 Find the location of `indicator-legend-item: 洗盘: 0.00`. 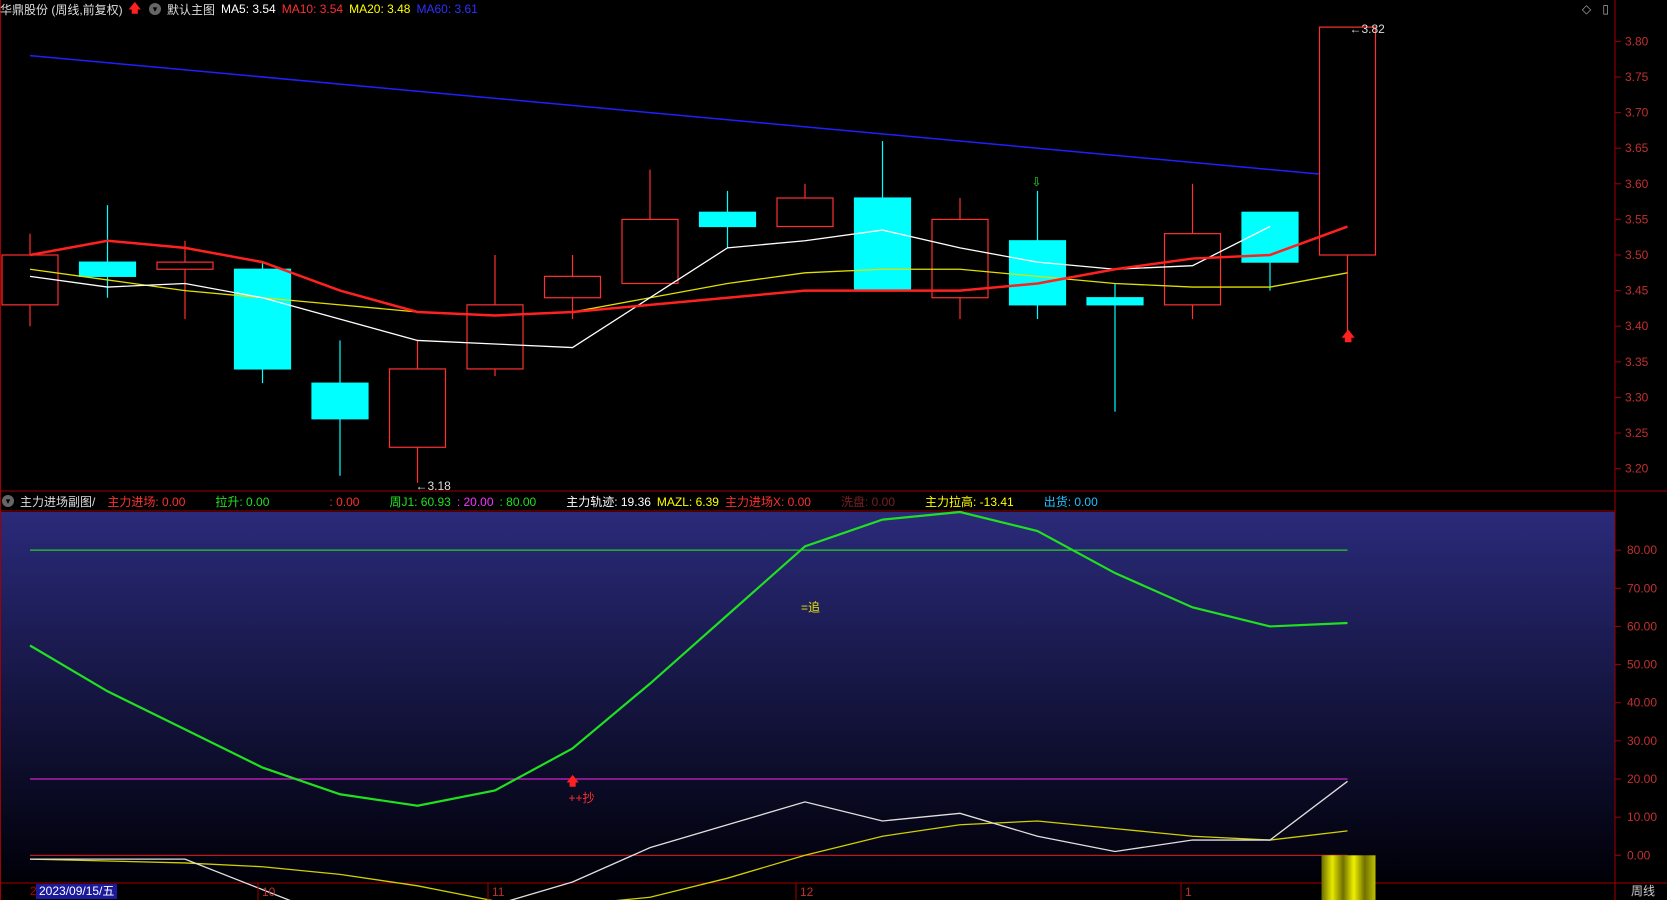

indicator-legend-item: 洗盘: 0.00 is located at coordinates (868, 501).